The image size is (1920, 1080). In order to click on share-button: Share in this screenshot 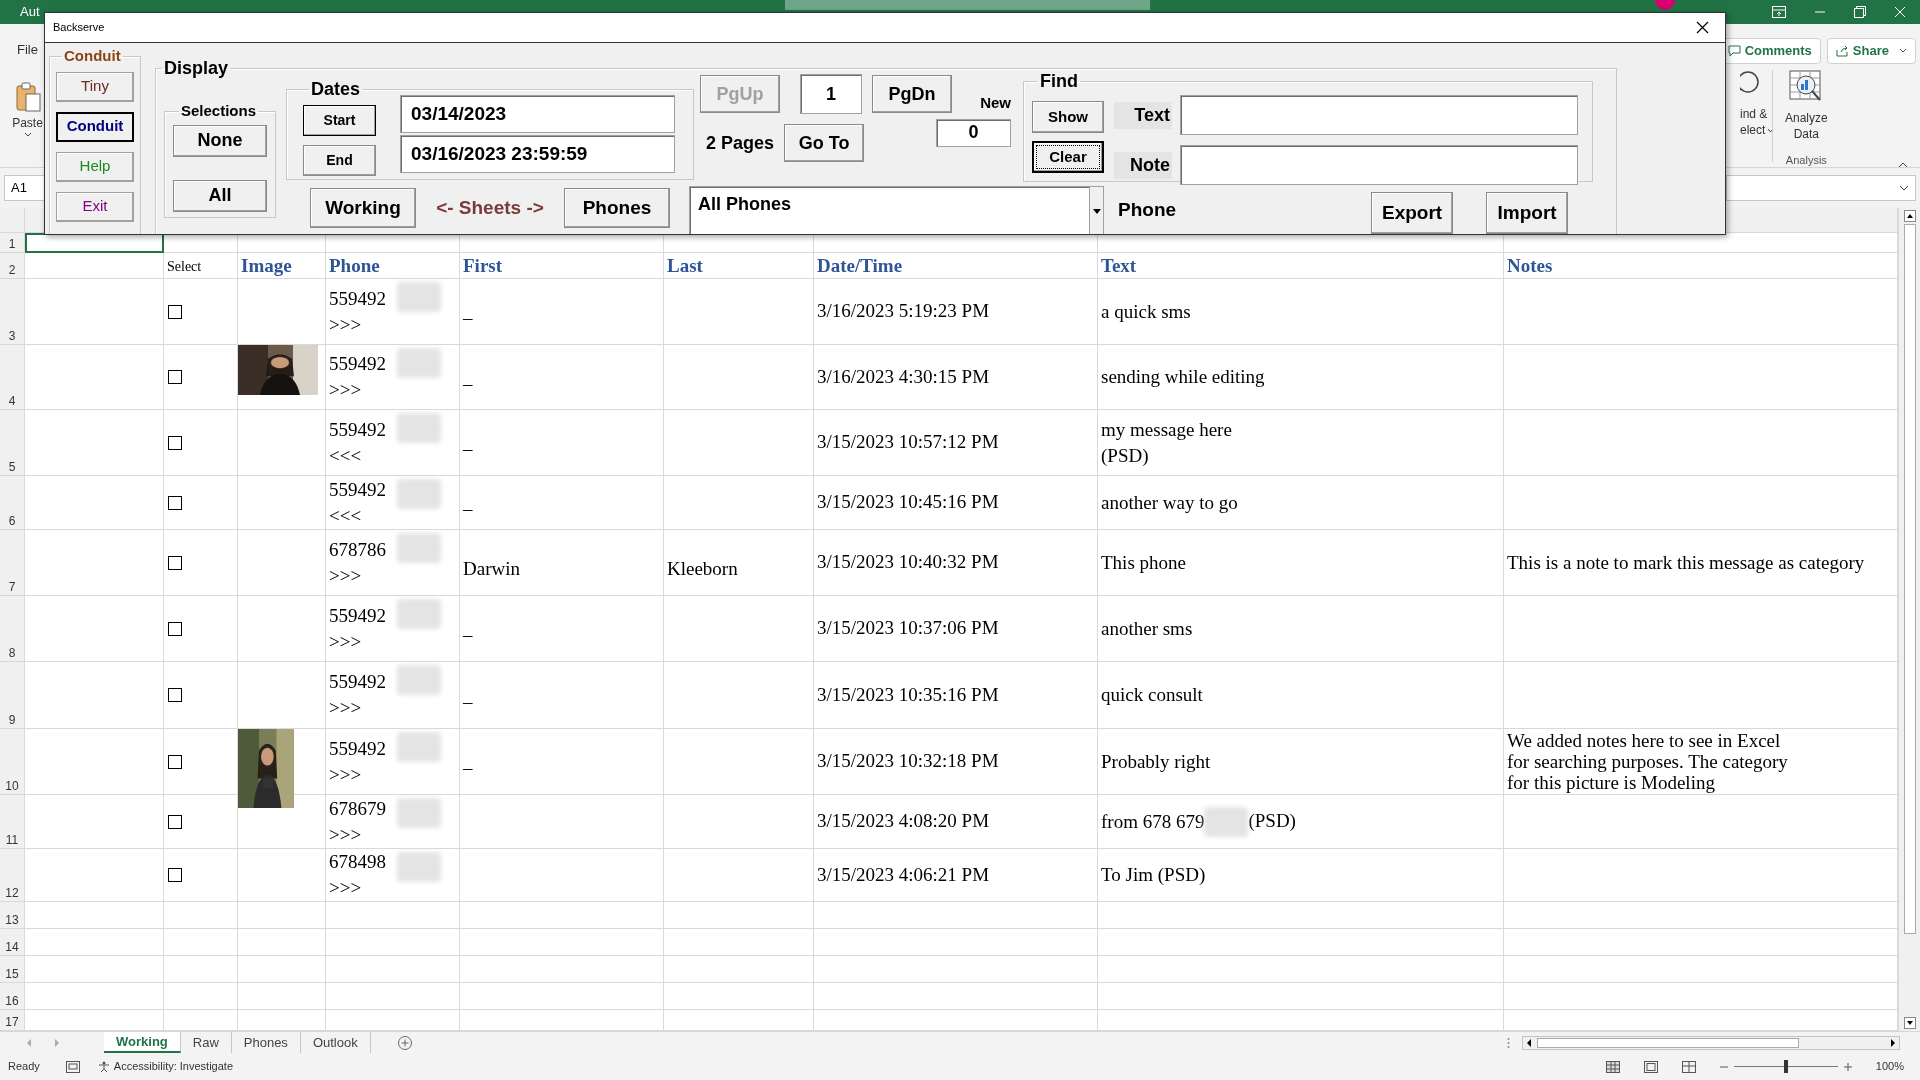, I will do `click(1871, 51)`.